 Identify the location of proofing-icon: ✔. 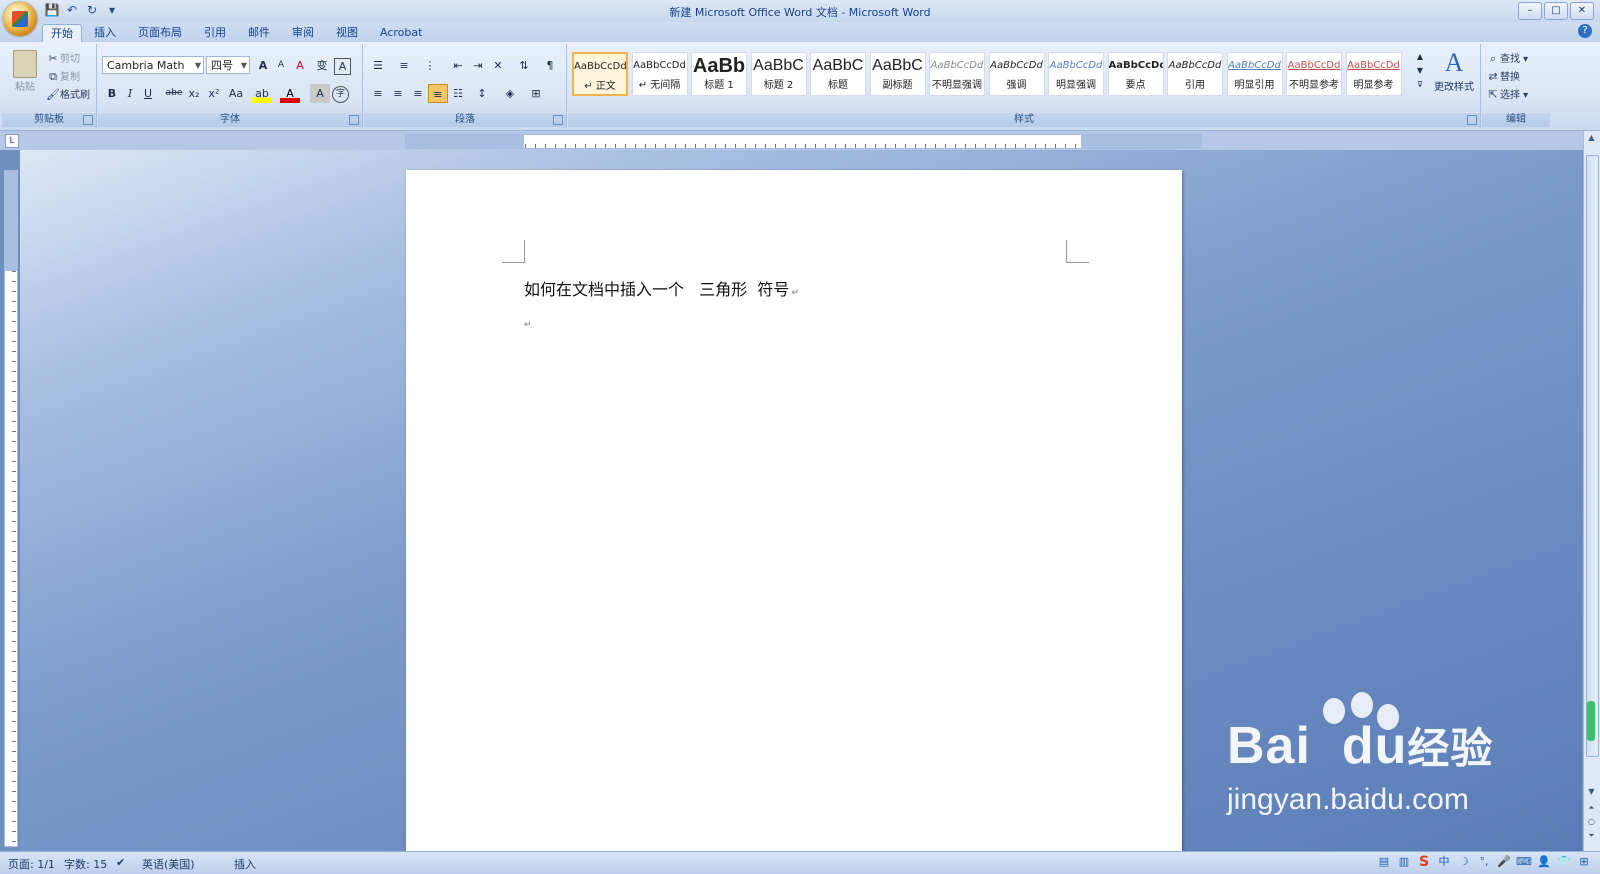
(120, 862).